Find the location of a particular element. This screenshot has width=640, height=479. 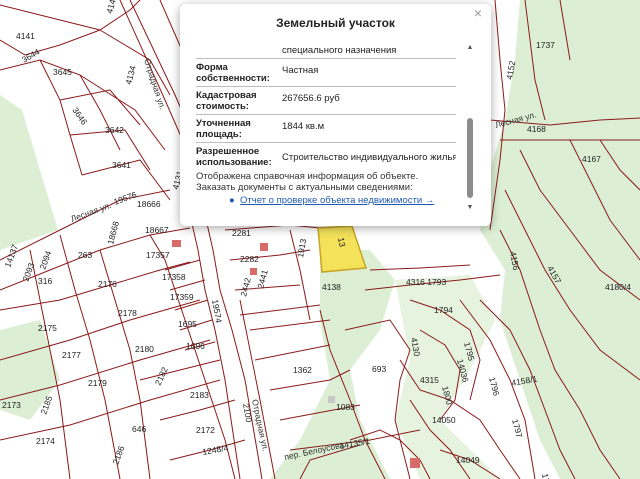

plot-label: 4315 is located at coordinates (429, 380).